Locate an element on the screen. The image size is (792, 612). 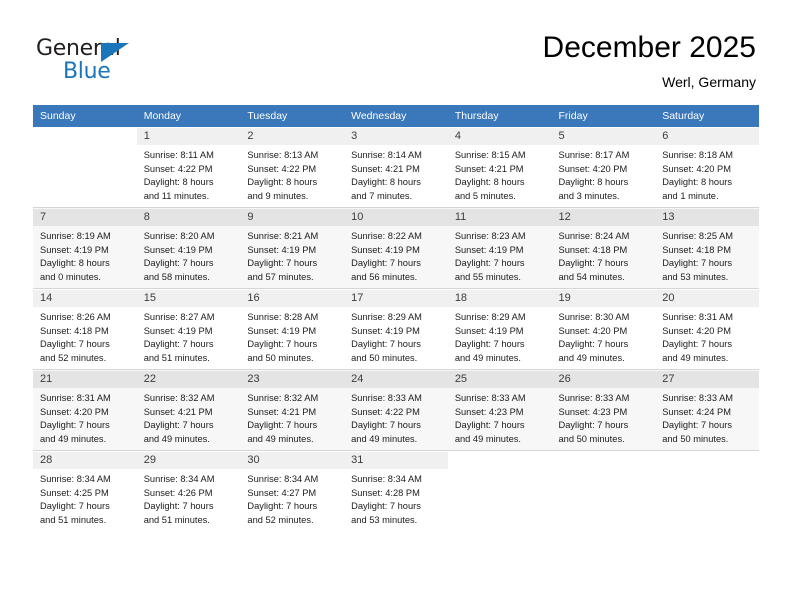
day-number: 6 is located at coordinates (707, 136).